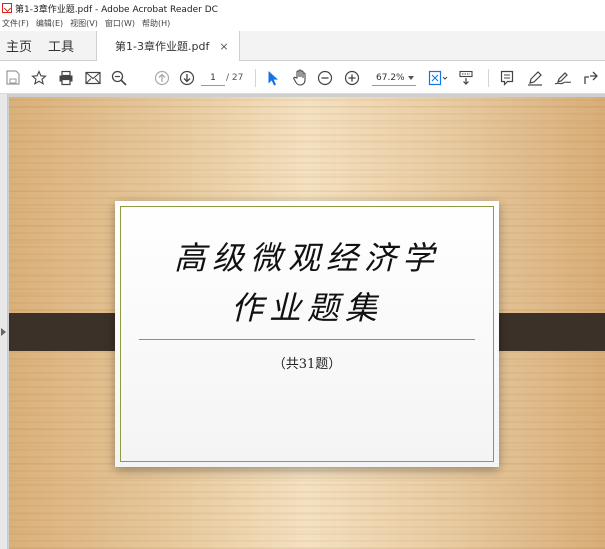  Describe the element at coordinates (66, 77) in the screenshot. I see `print-icon` at that location.